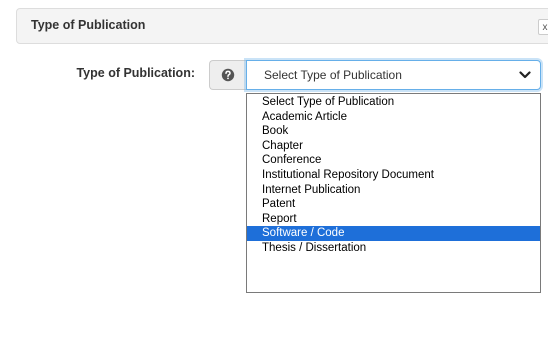 The image size is (548, 347). What do you see at coordinates (393, 160) in the screenshot?
I see `dropdown-option: Conference` at bounding box center [393, 160].